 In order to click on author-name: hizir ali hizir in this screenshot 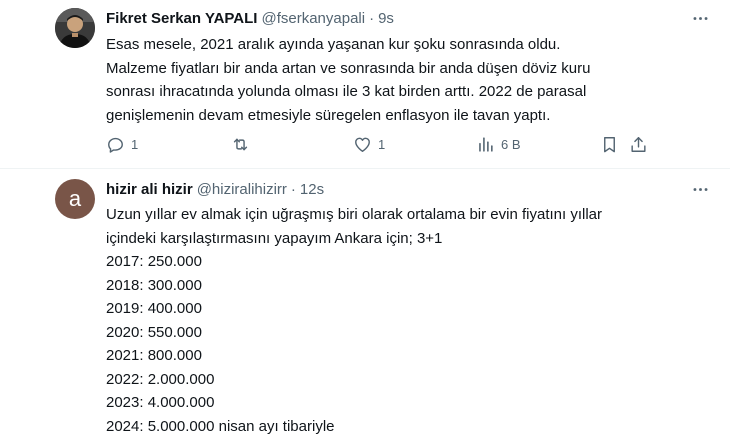, I will do `click(149, 189)`.